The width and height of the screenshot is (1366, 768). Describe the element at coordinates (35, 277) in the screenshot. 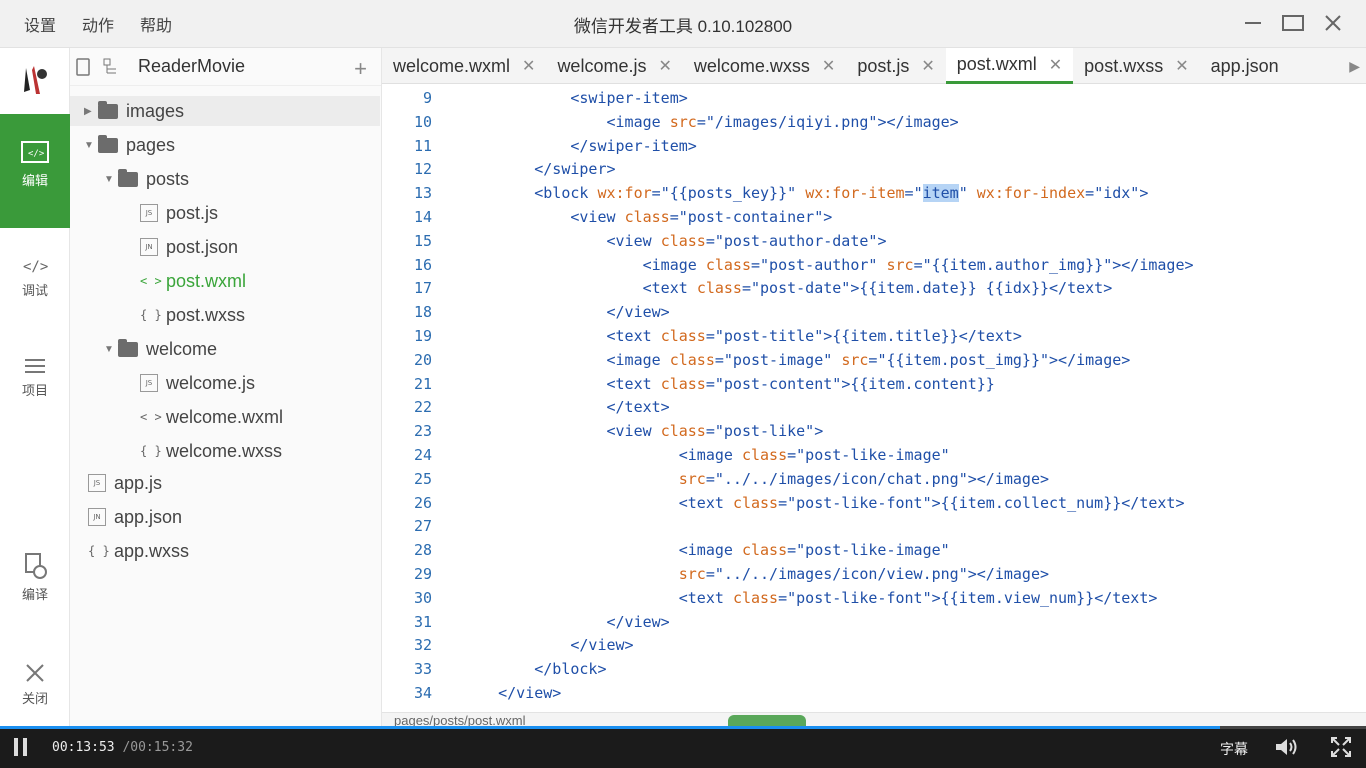

I see `rail-debug: </> 调试` at that location.